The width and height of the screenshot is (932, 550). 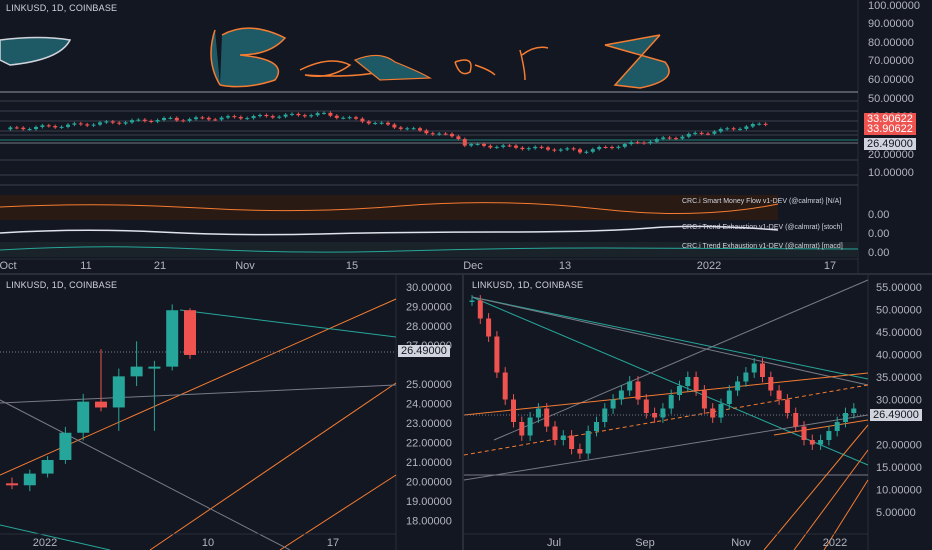 What do you see at coordinates (878, 253) in the screenshot?
I see `indicator-value-3: 0.00` at bounding box center [878, 253].